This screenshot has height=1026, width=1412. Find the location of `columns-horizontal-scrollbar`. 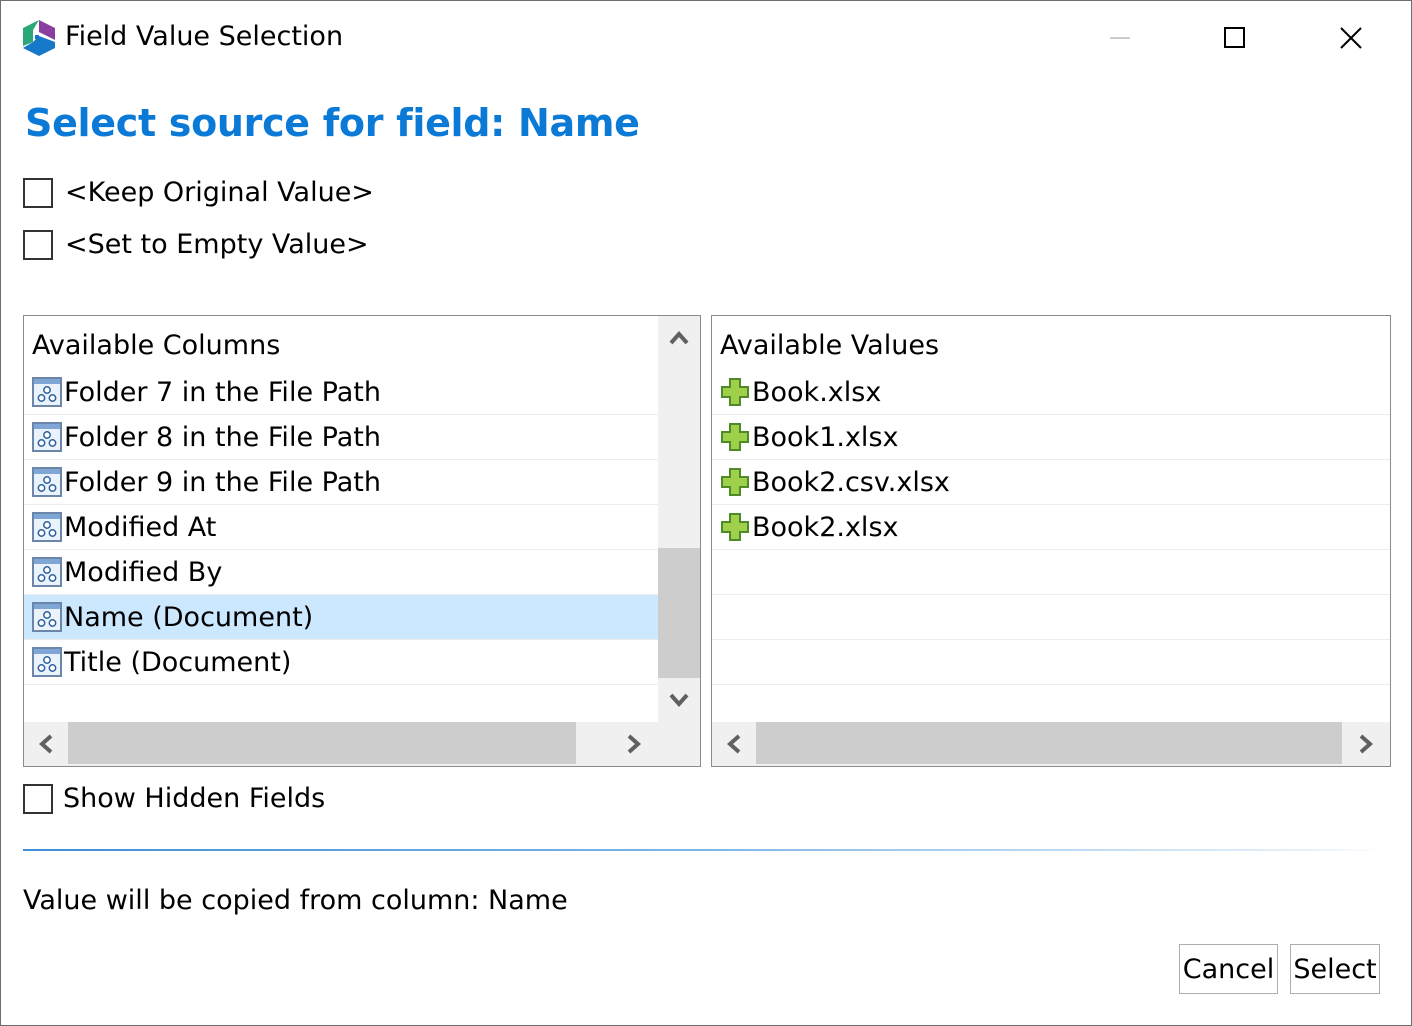

columns-horizontal-scrollbar is located at coordinates (341, 744).